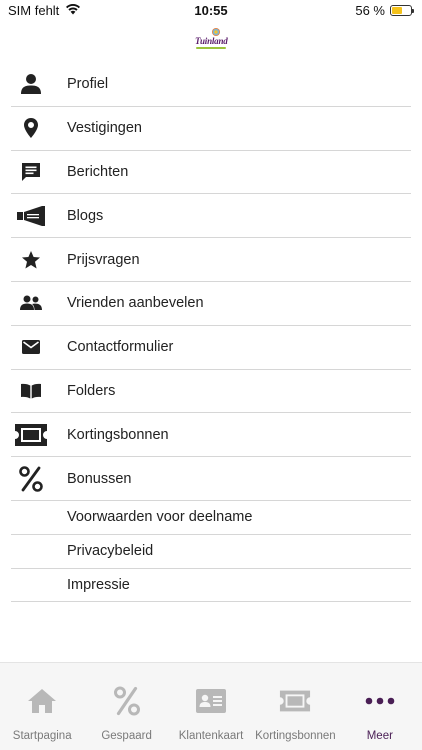 This screenshot has width=422, height=750. Describe the element at coordinates (135, 303) in the screenshot. I see `menu-label: Vrienden aanbevelen` at that location.